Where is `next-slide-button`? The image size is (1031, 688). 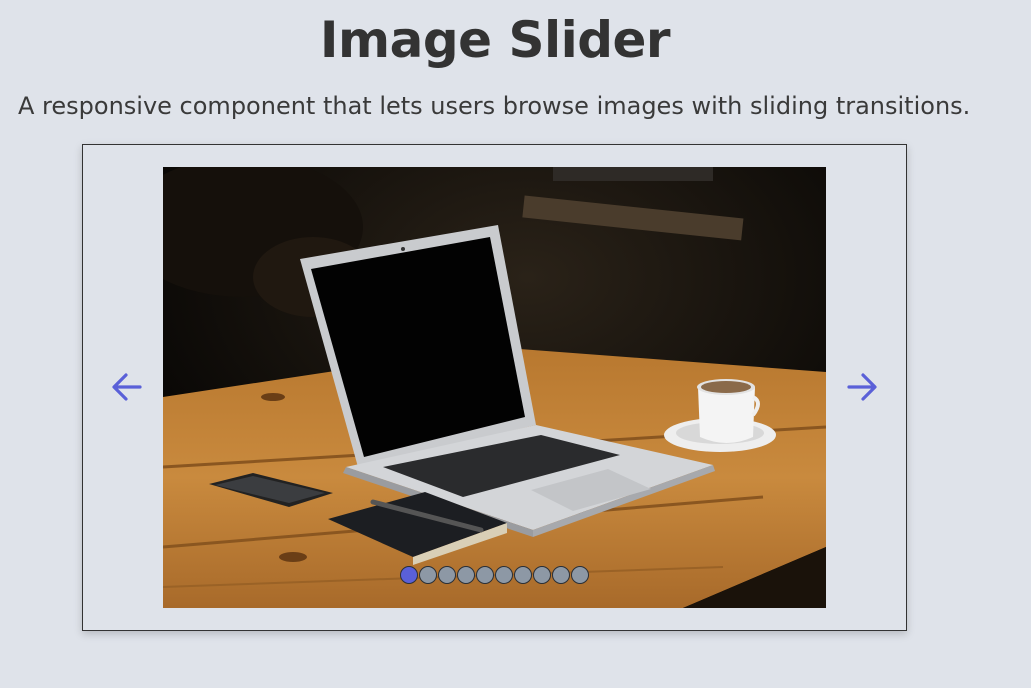
next-slide-button is located at coordinates (862, 387).